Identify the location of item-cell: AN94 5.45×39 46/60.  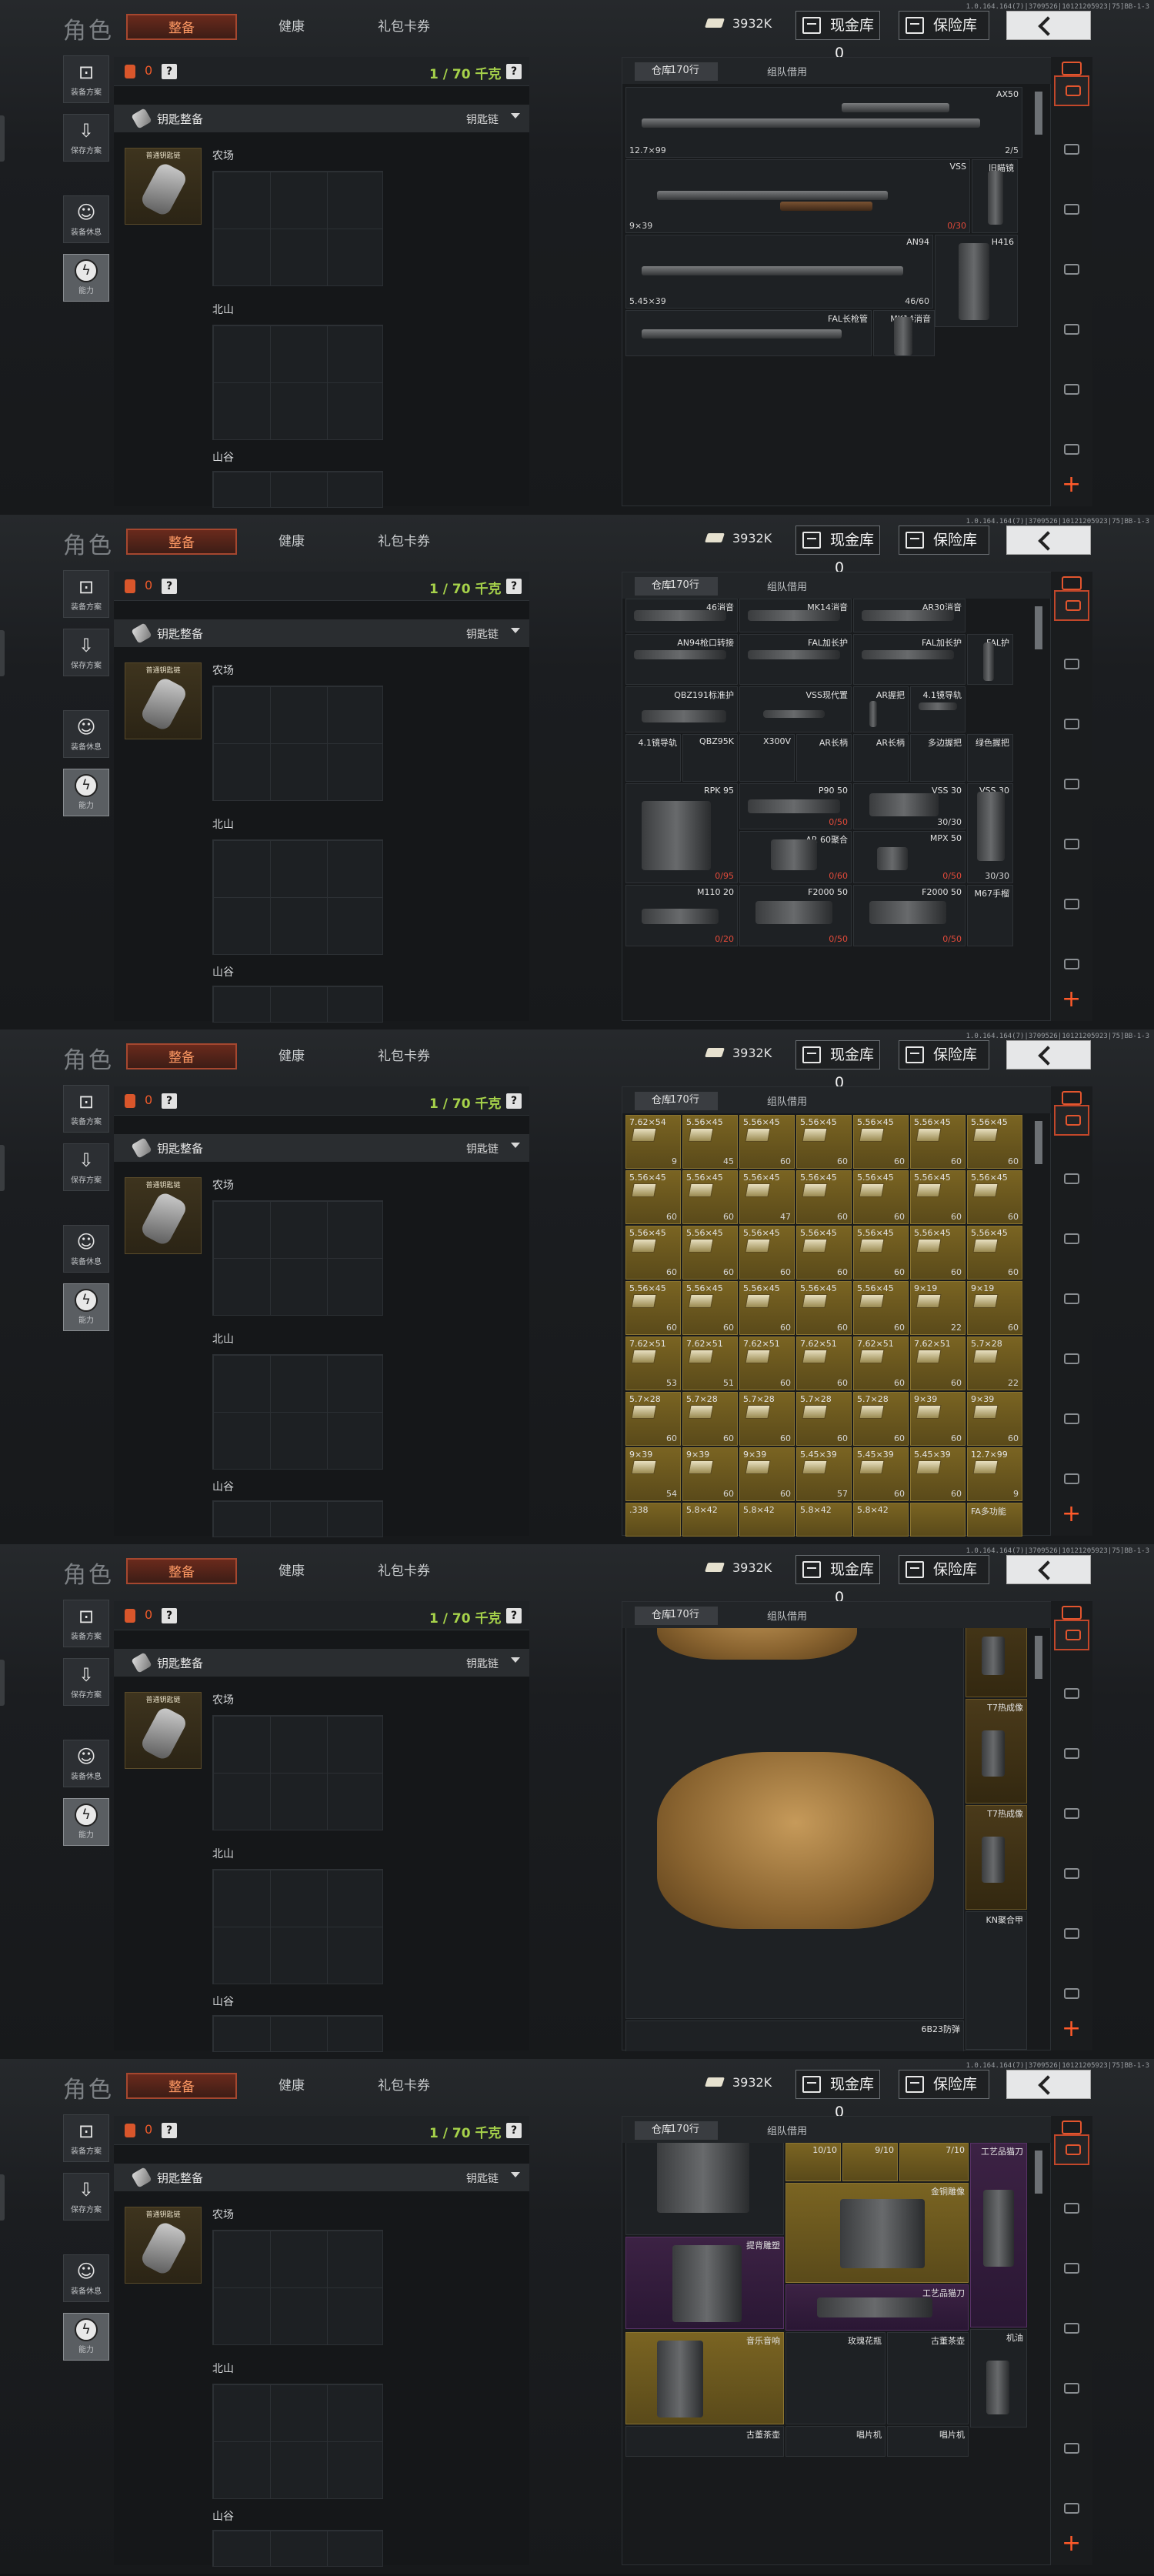
(779, 272).